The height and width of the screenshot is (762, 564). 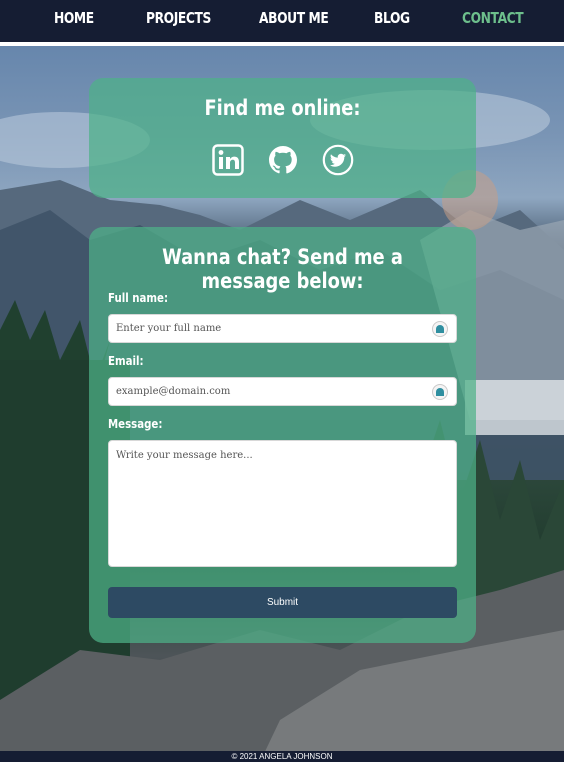 I want to click on email-input: example@domain.com, so click(x=282, y=391).